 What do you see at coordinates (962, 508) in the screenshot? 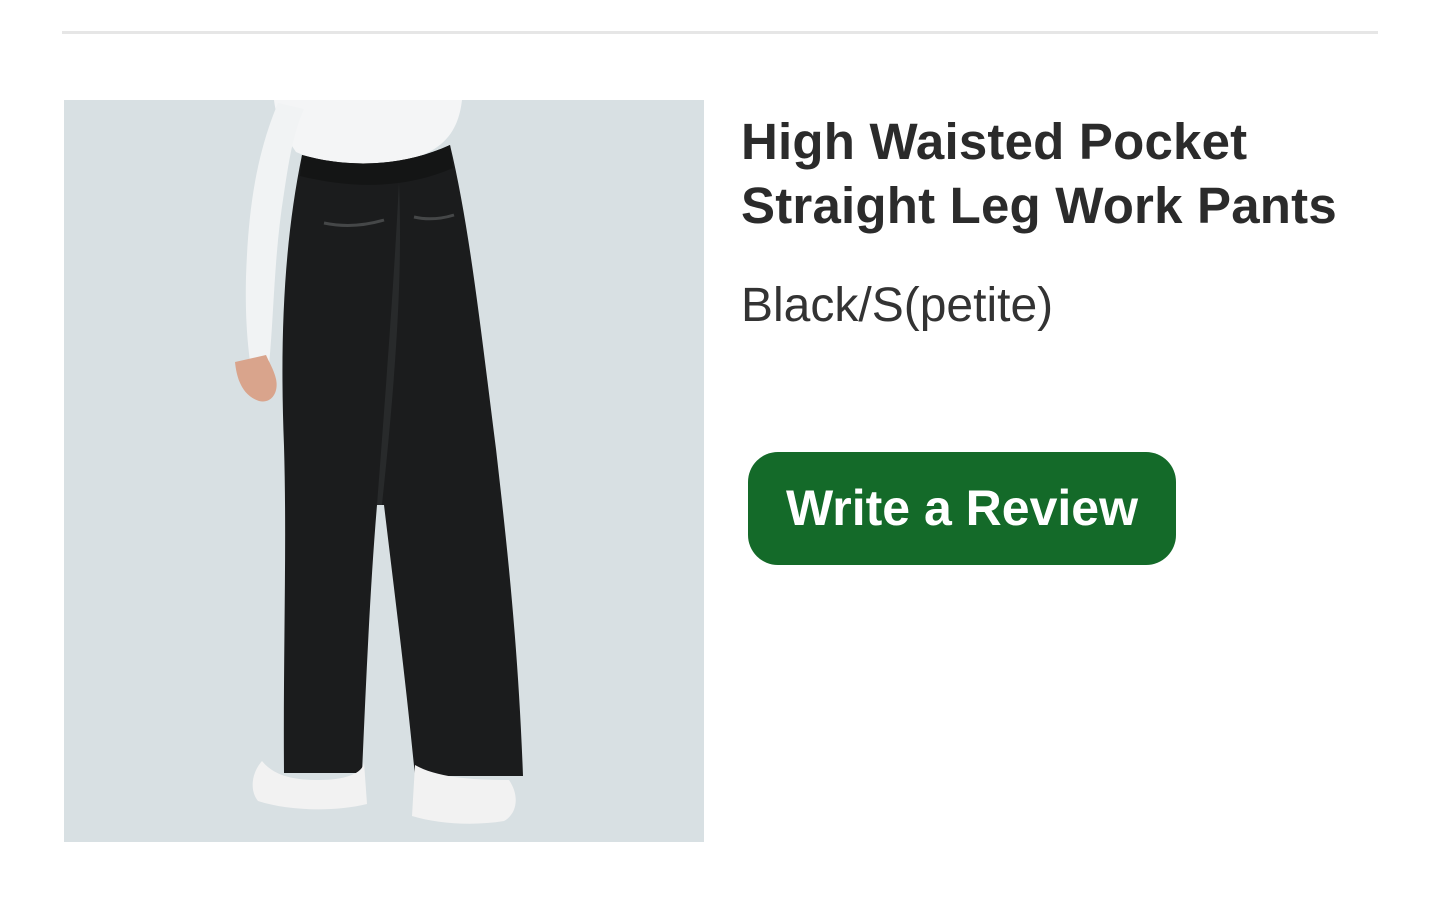
I see `write-review-button: Write a Review` at bounding box center [962, 508].